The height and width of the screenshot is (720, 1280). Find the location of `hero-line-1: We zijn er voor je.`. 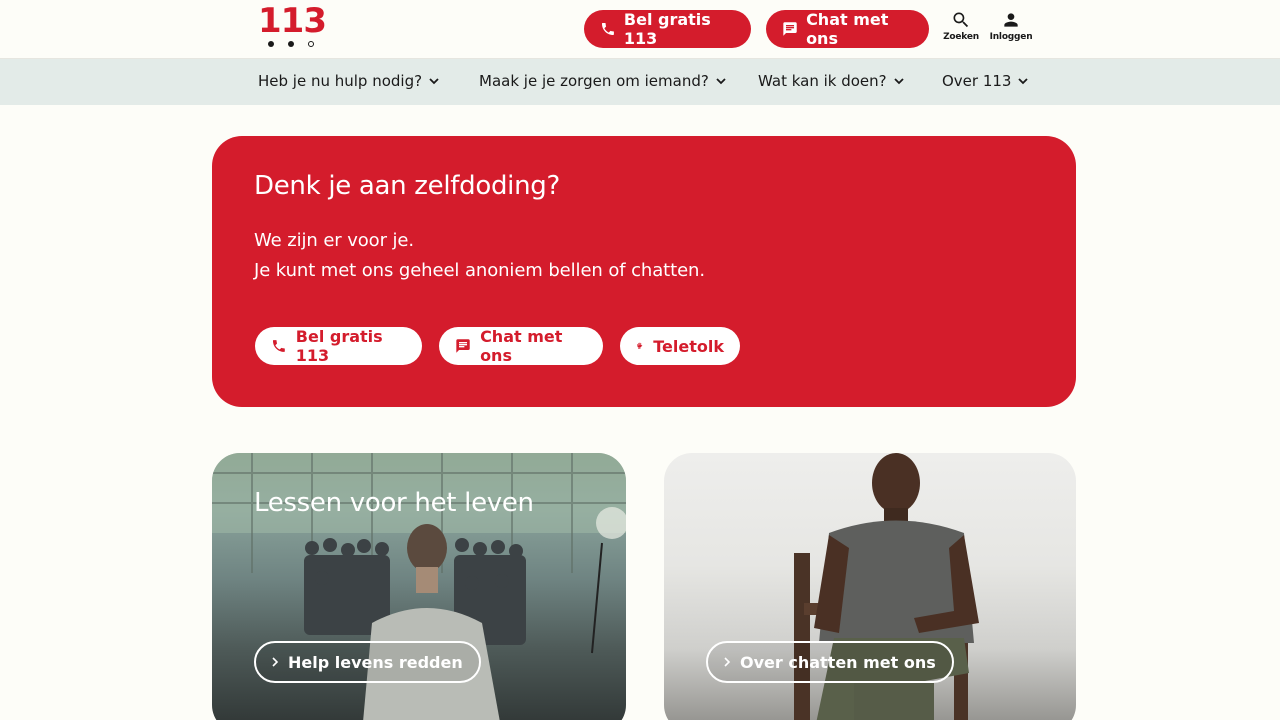

hero-line-1: We zijn er voor je. is located at coordinates (334, 240).